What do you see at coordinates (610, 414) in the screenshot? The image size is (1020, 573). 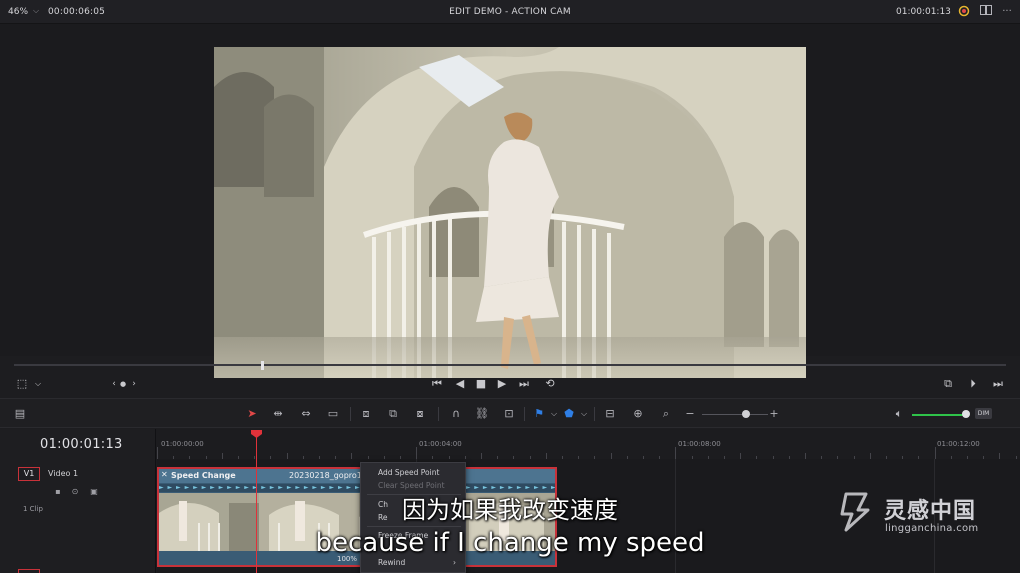 I see `full-extent-zoom-icon: ⊟` at bounding box center [610, 414].